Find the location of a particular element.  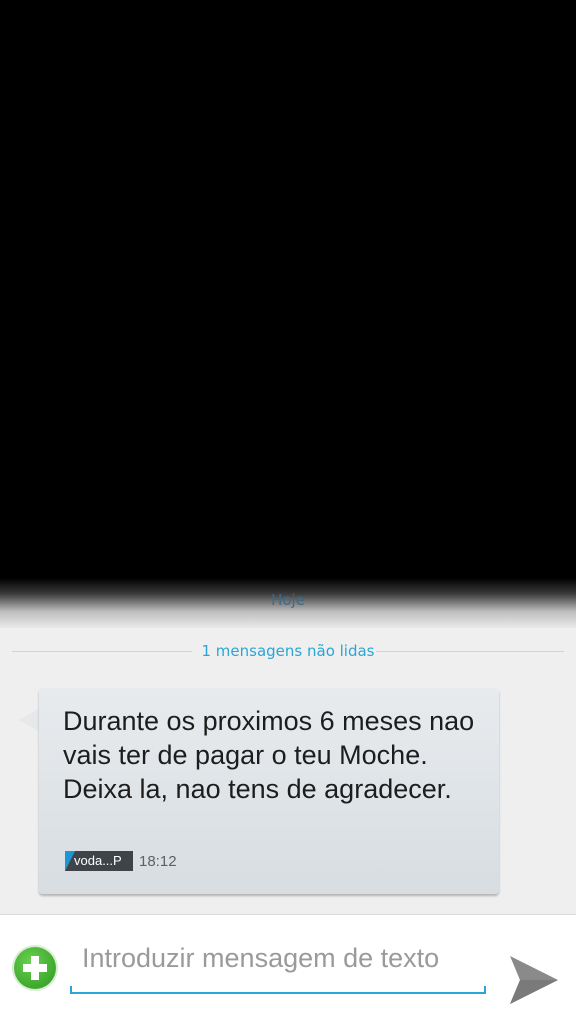

plus-bar is located at coordinates (35, 968).